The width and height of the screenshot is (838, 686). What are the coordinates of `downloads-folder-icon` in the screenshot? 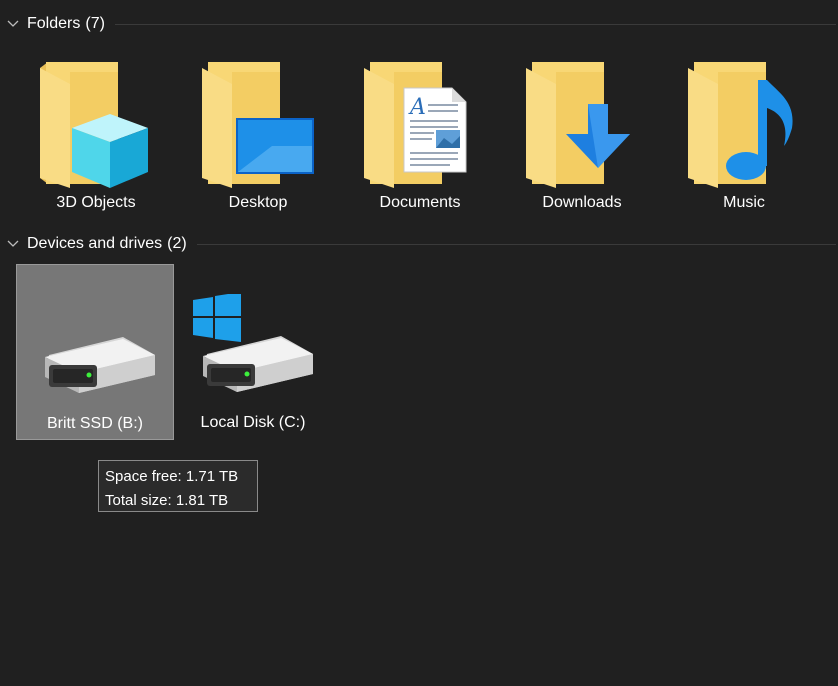 It's located at (578, 125).